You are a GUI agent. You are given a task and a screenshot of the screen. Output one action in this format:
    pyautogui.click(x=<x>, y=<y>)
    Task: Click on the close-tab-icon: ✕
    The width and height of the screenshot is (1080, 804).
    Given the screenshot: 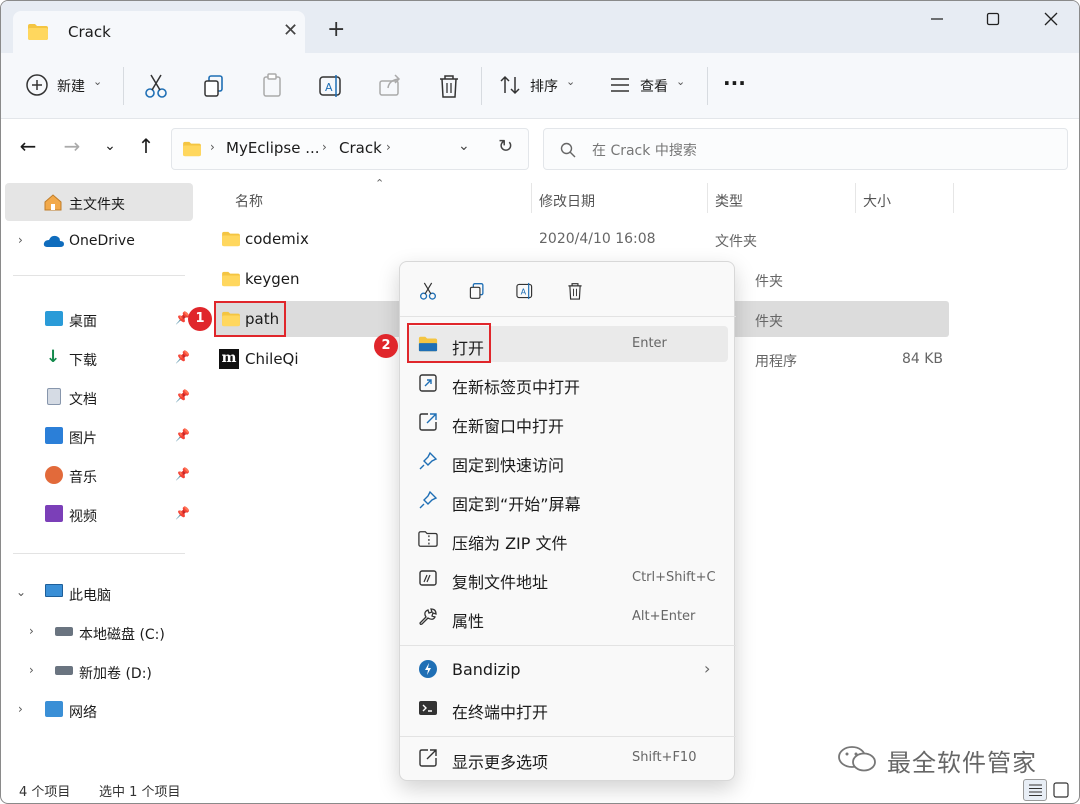 What is the action you would take?
    pyautogui.click(x=290, y=30)
    